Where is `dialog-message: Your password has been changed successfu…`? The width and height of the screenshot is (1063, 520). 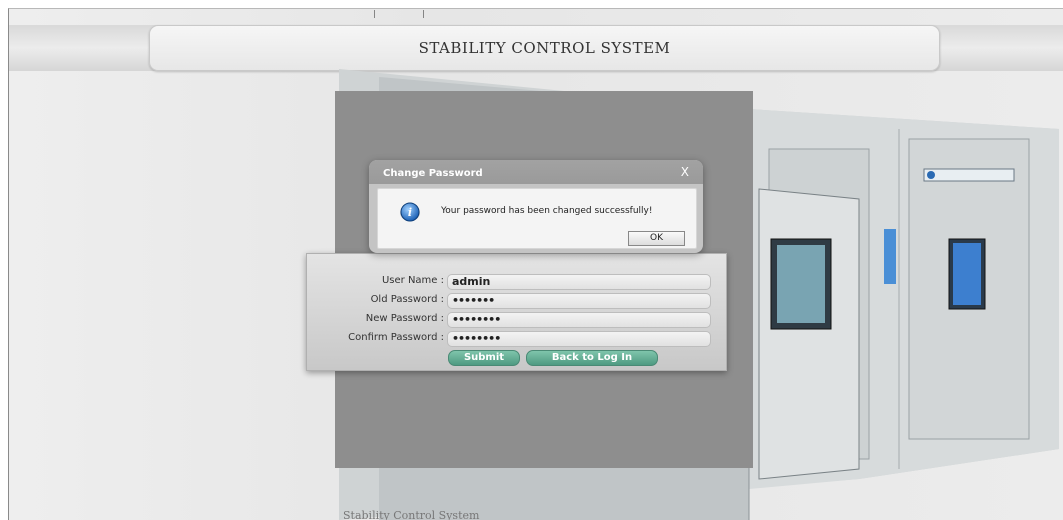
dialog-message: Your password has been changed successfu… is located at coordinates (547, 211).